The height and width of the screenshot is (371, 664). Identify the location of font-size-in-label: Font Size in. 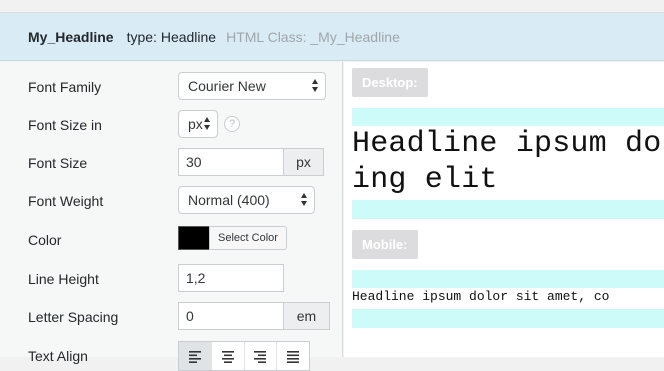
(65, 125).